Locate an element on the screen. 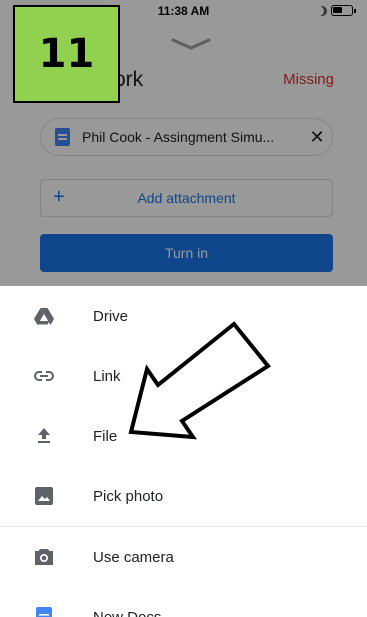  photo-icon is located at coordinates (44, 496).